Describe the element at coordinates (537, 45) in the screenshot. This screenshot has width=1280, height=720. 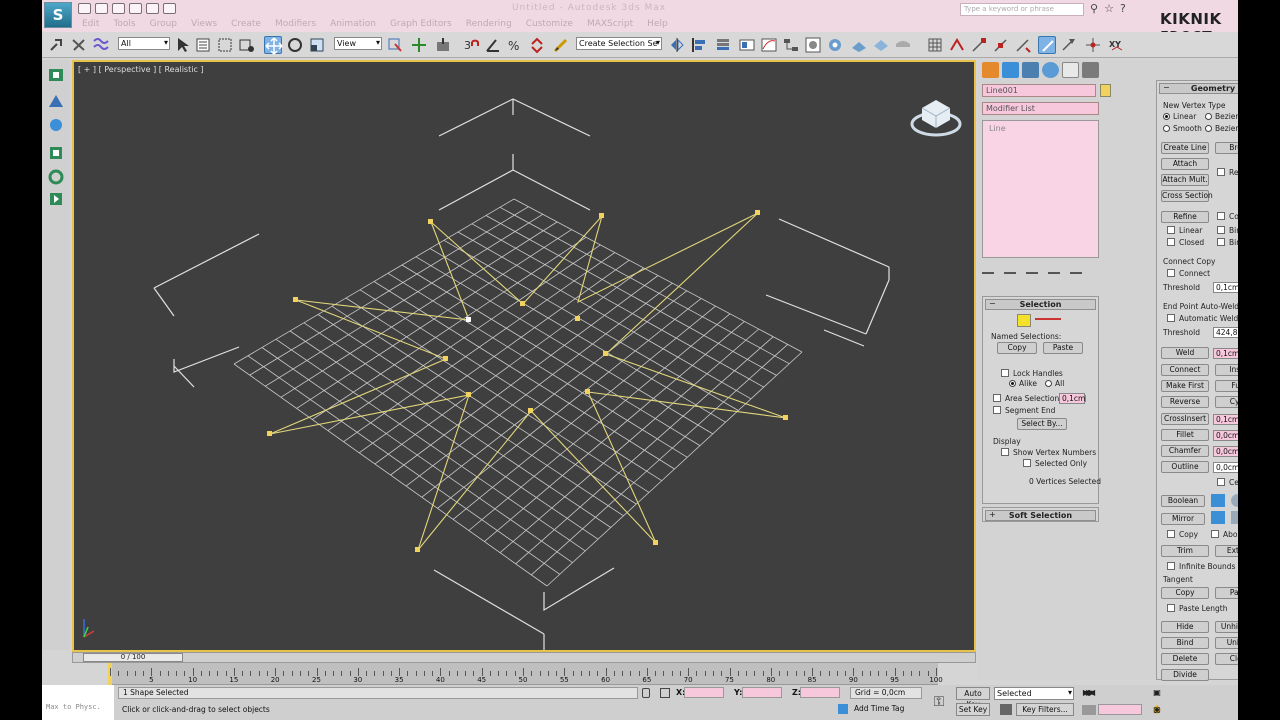
I see `spinner-snap-icon` at that location.